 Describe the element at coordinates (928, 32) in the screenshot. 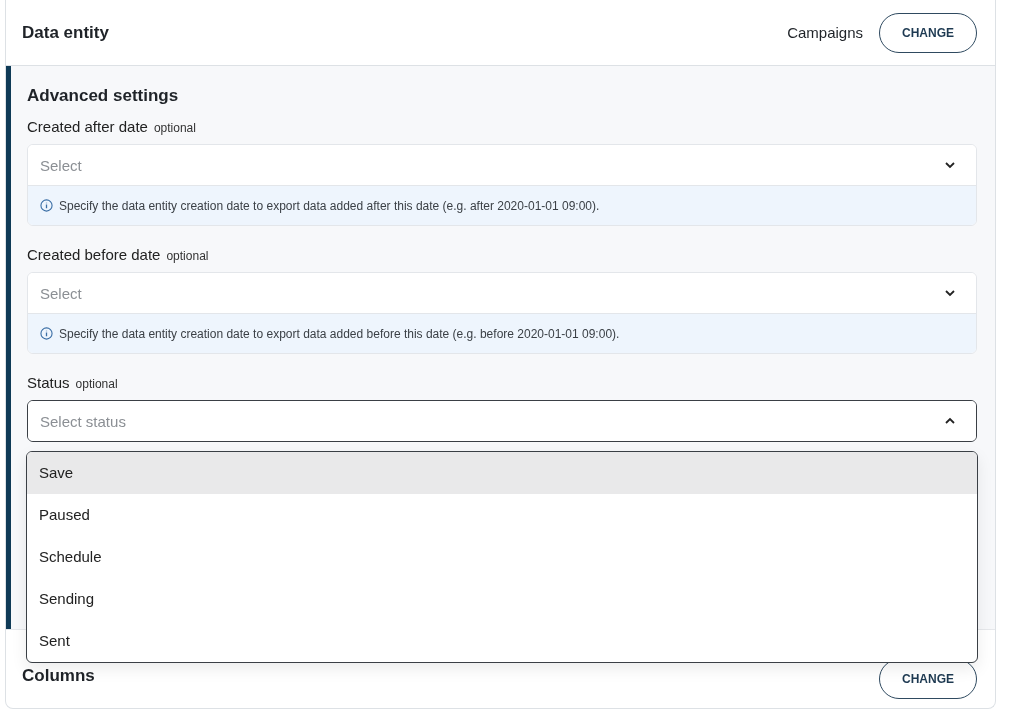

I see `change-button: CHANGE` at that location.